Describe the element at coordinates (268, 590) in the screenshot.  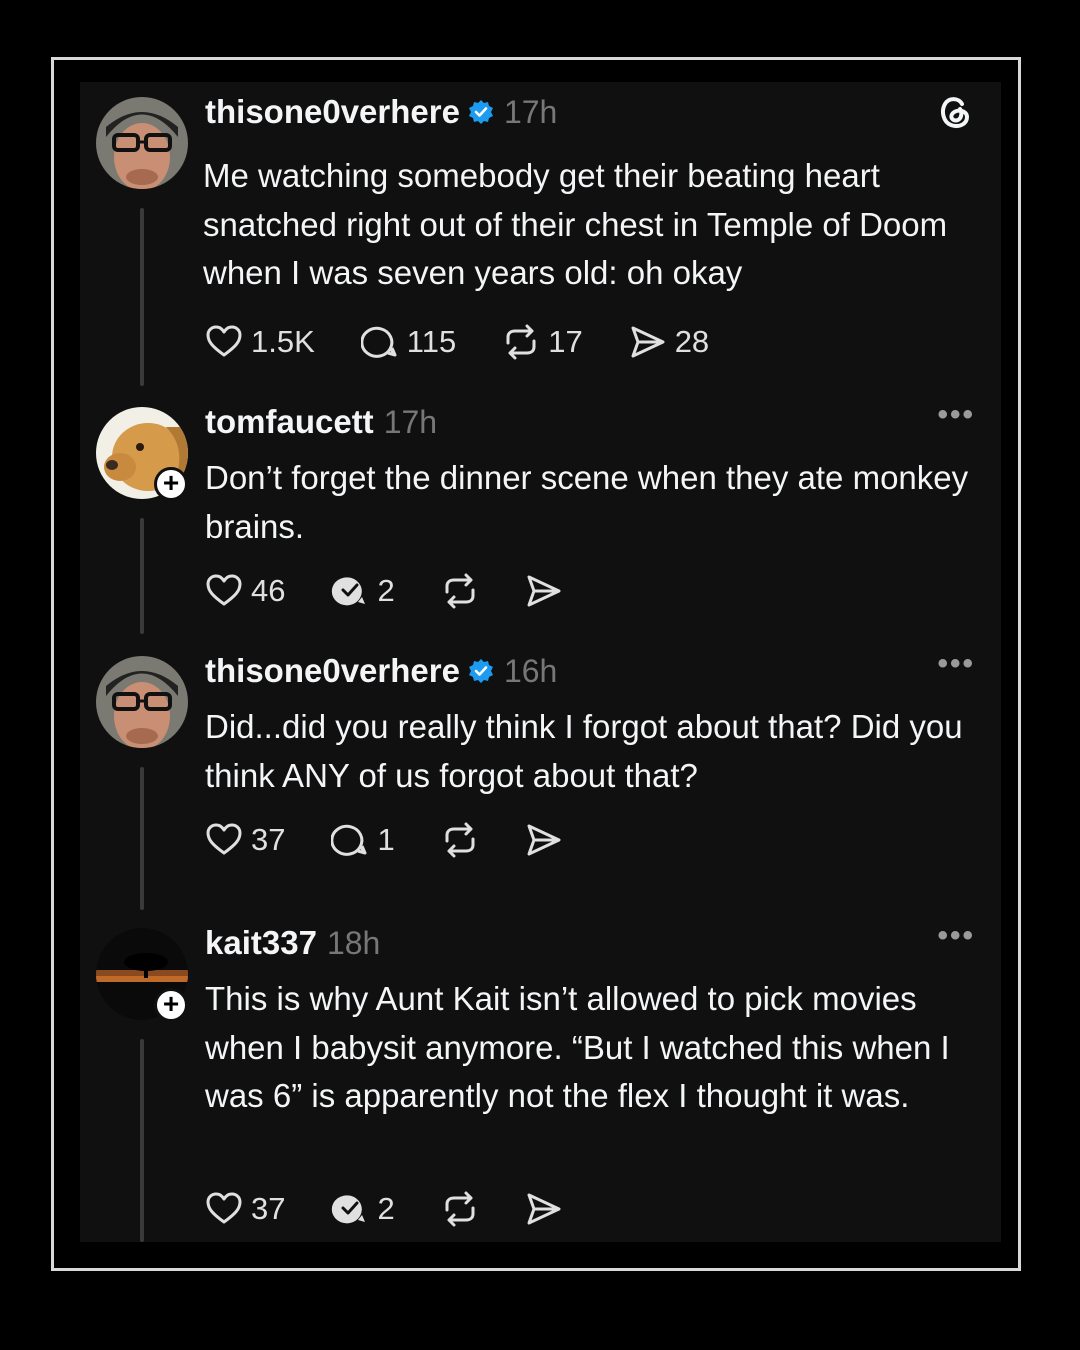
I see `like-count: 46` at that location.